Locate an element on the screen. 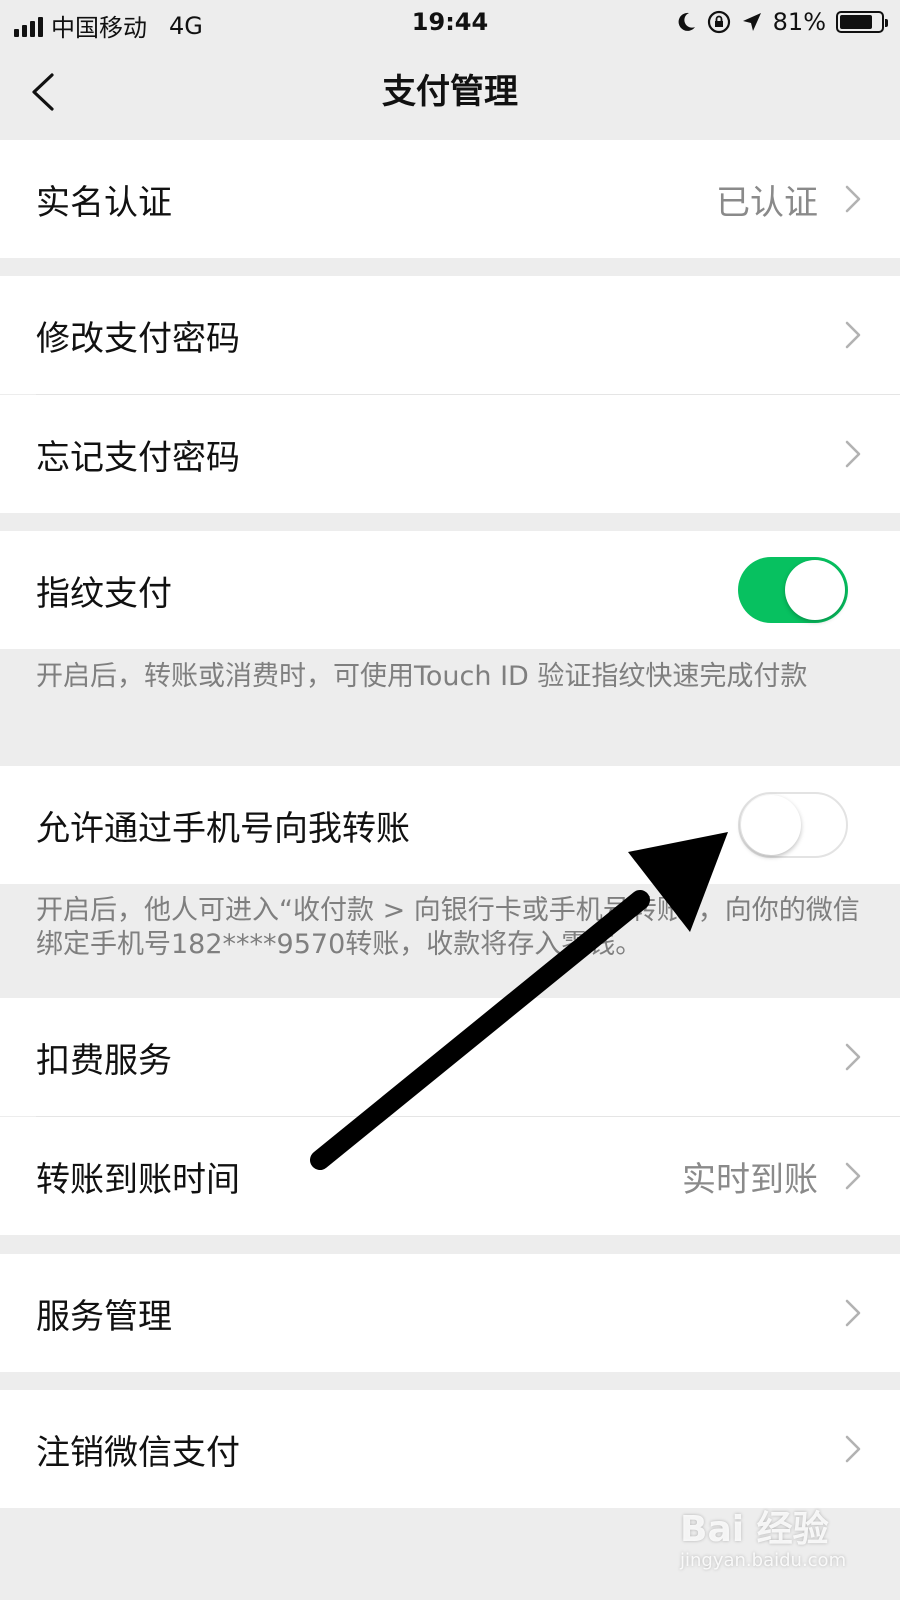 This screenshot has width=900, height=1600. battery-percent: 81% is located at coordinates (799, 22).